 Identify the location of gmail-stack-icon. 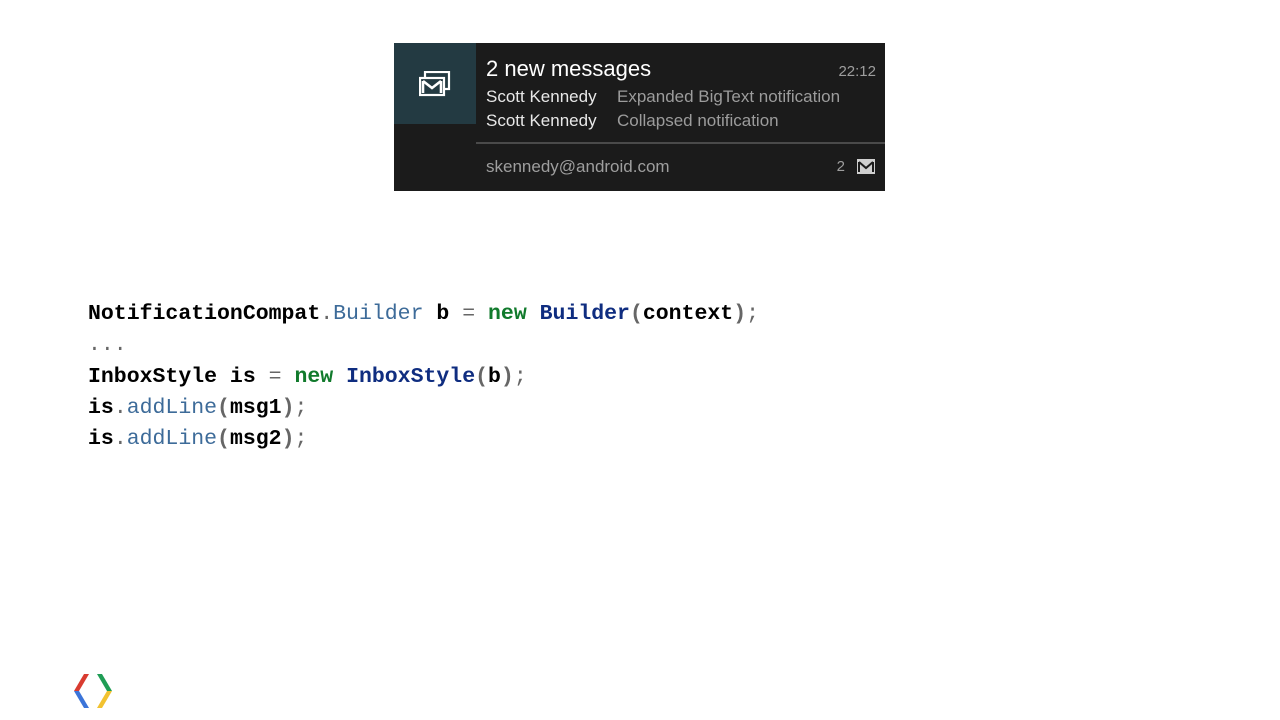
(435, 83).